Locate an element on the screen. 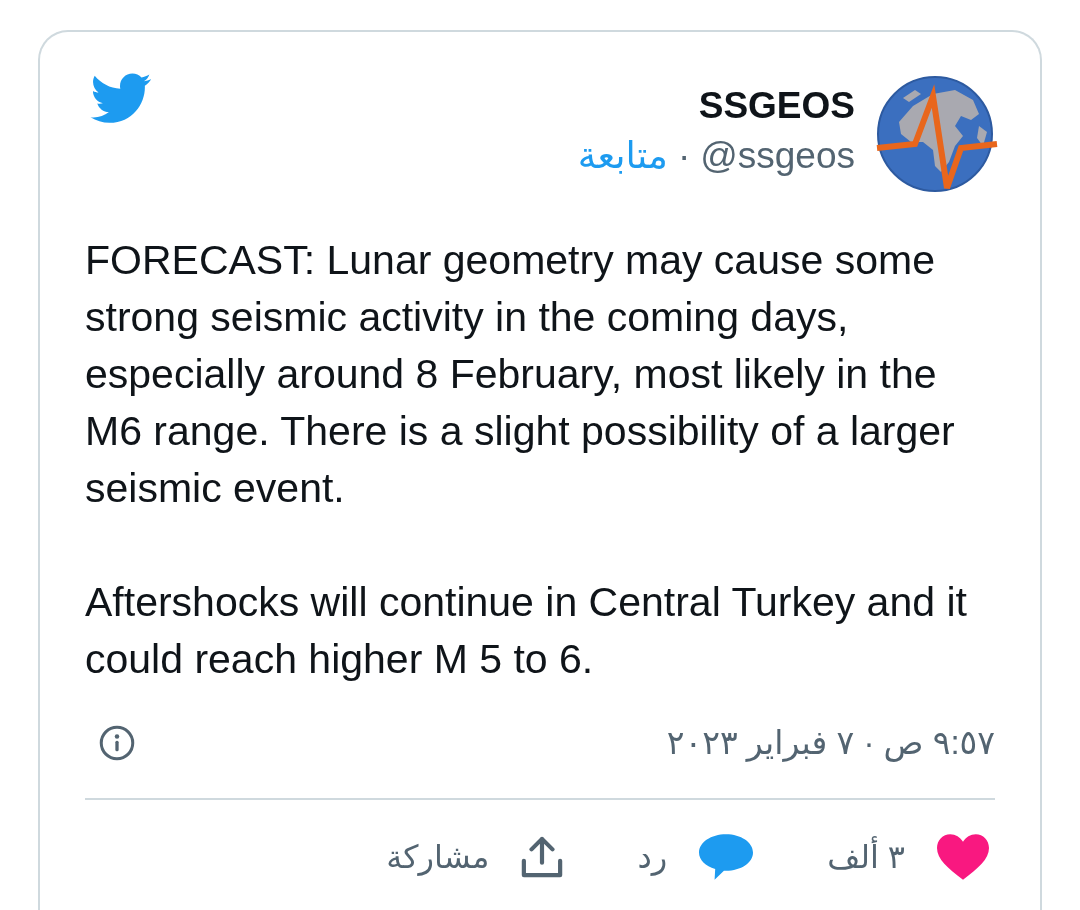 The height and width of the screenshot is (910, 1080). heart-icon is located at coordinates (963, 857).